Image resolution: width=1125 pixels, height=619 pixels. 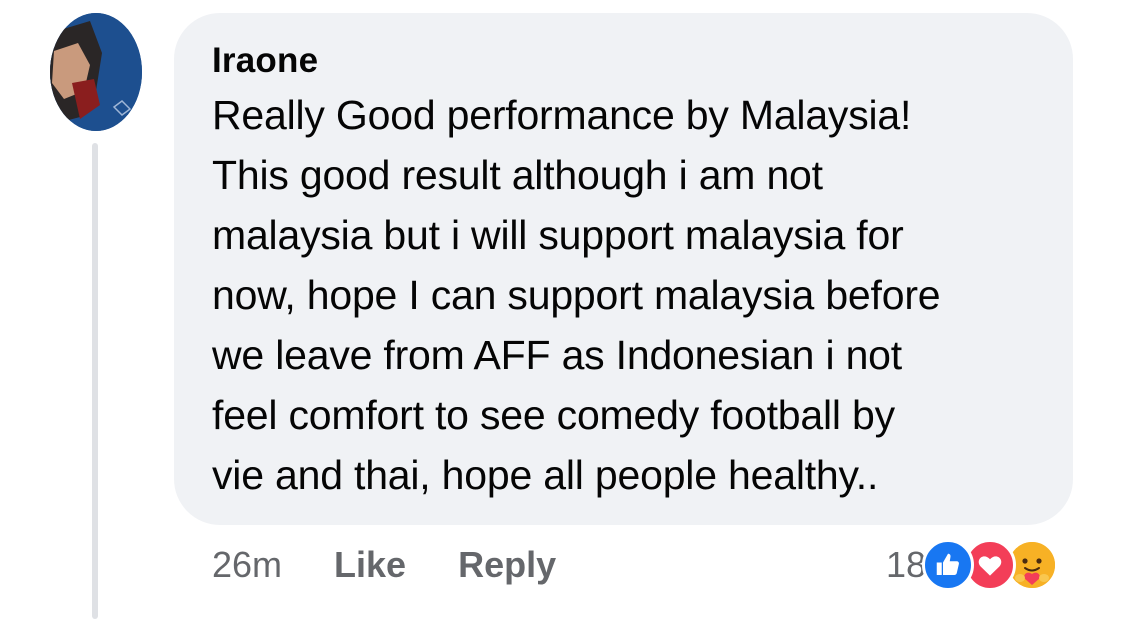 I want to click on comment-actions: 26m Like Reply, so click(x=384, y=565).